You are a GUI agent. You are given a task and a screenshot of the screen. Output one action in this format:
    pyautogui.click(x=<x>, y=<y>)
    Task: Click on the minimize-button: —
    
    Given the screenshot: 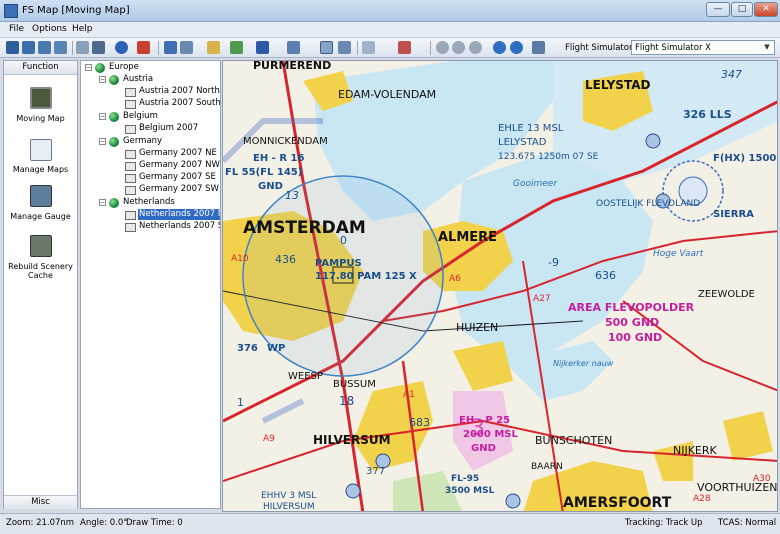 What is the action you would take?
    pyautogui.click(x=718, y=9)
    